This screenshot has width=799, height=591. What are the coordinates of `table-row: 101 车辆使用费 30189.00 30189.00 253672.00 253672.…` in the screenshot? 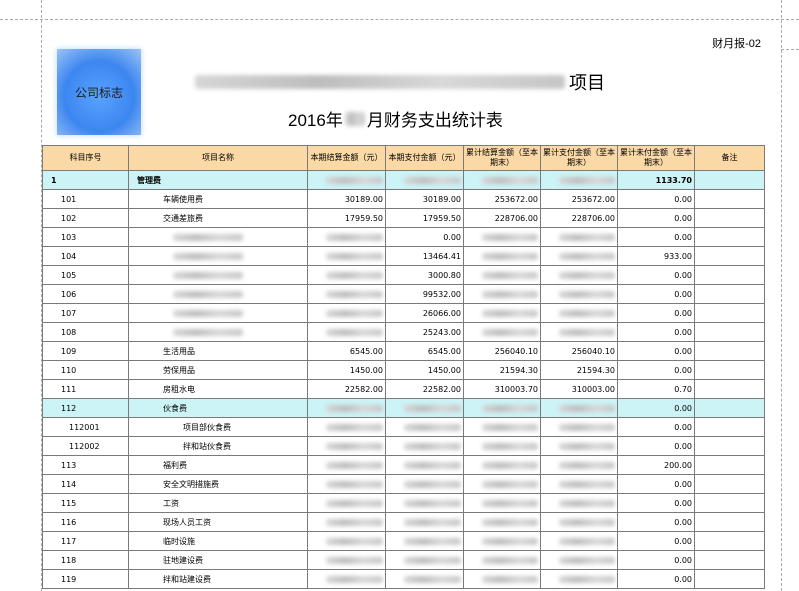 It's located at (403, 199).